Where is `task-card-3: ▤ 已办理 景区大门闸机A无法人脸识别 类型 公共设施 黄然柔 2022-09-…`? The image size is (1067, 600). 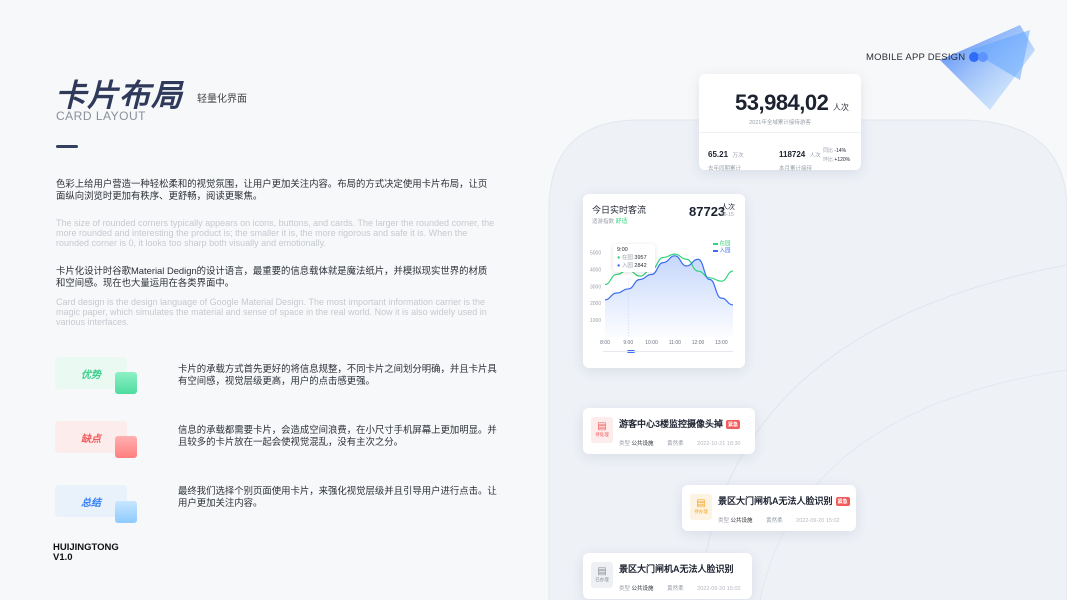
task-card-3: ▤ 已办理 景区大门闸机A无法人脸识别 类型 公共设施 黄然柔 2022-09-… is located at coordinates (667, 576).